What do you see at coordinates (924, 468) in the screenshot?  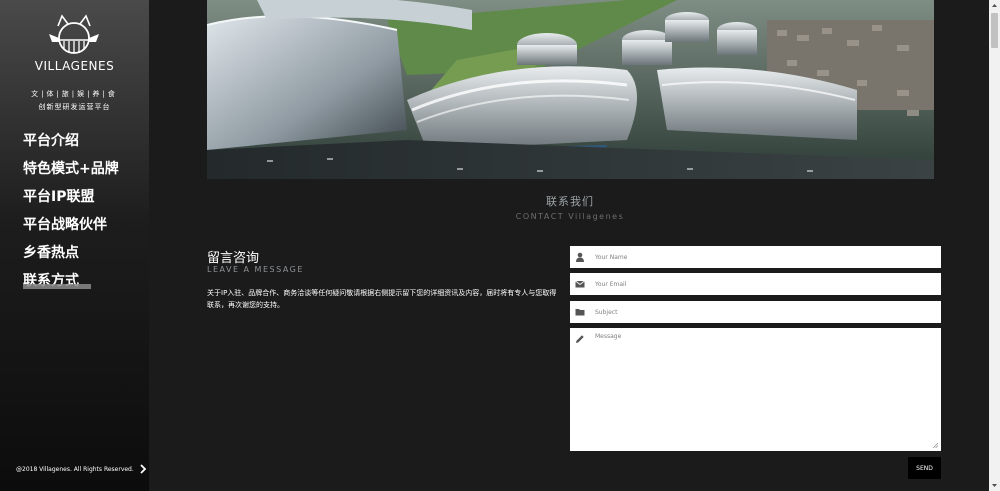 I see `send-button: SEND` at bounding box center [924, 468].